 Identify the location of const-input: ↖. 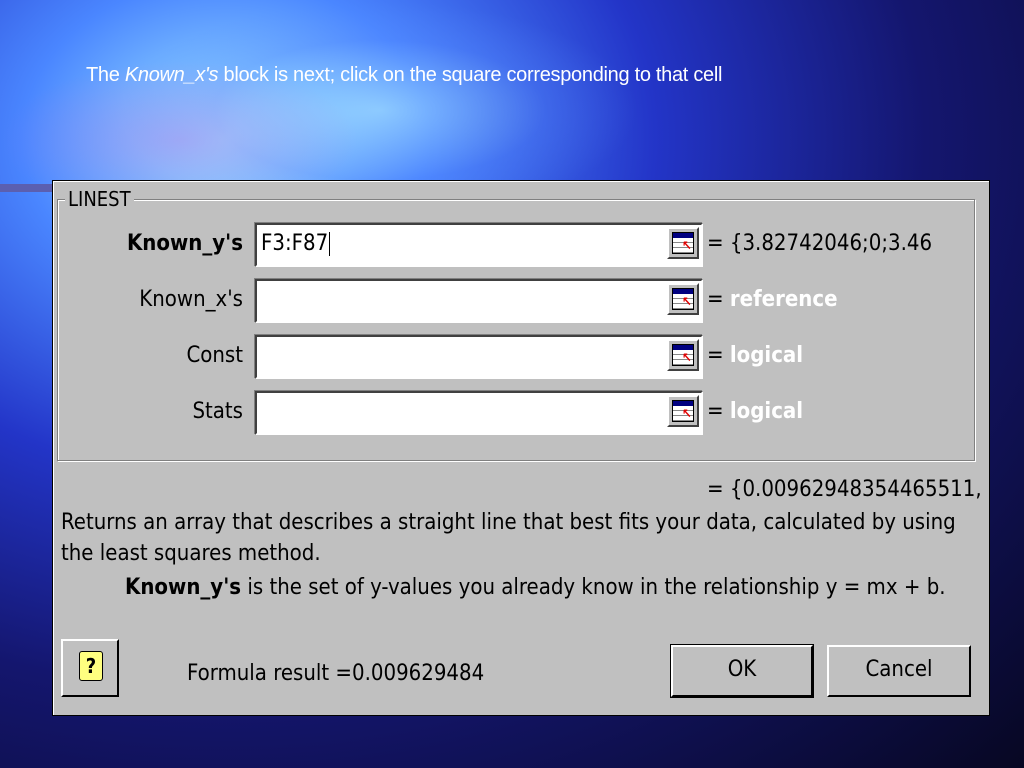
(479, 357).